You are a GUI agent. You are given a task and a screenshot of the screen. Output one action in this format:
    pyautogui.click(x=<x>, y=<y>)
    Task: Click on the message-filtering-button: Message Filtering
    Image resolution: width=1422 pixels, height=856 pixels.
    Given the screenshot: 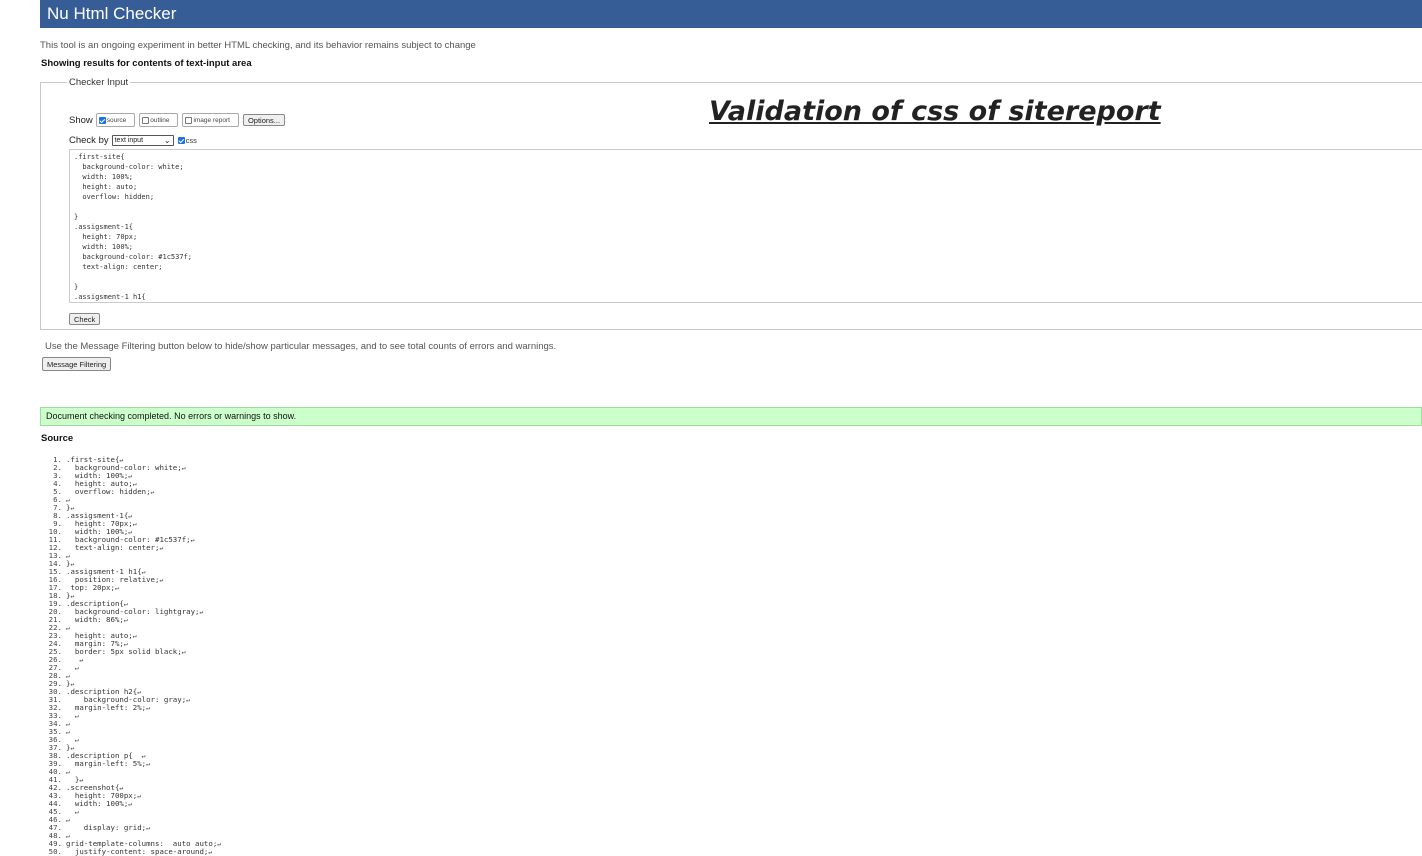 What is the action you would take?
    pyautogui.click(x=77, y=364)
    